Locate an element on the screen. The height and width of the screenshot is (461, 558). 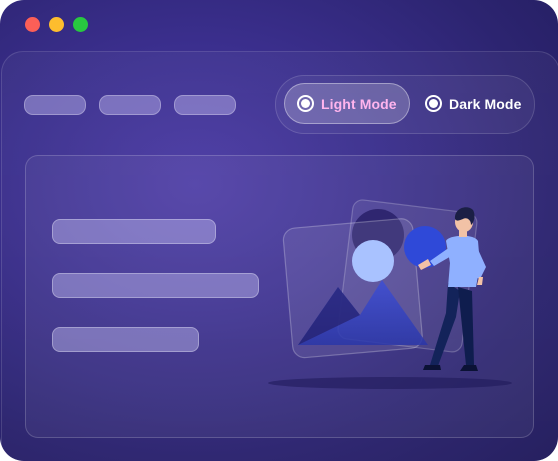
light-mode-label: Light Mode is located at coordinates (359, 103).